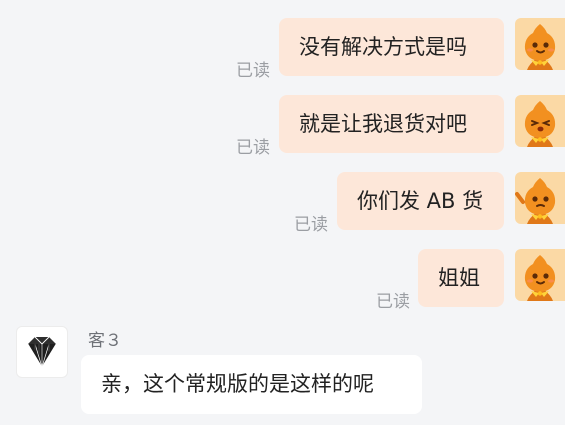 The width and height of the screenshot is (565, 425). What do you see at coordinates (391, 47) in the screenshot?
I see `outgoing-message-bubble: 没有解决方式是吗` at bounding box center [391, 47].